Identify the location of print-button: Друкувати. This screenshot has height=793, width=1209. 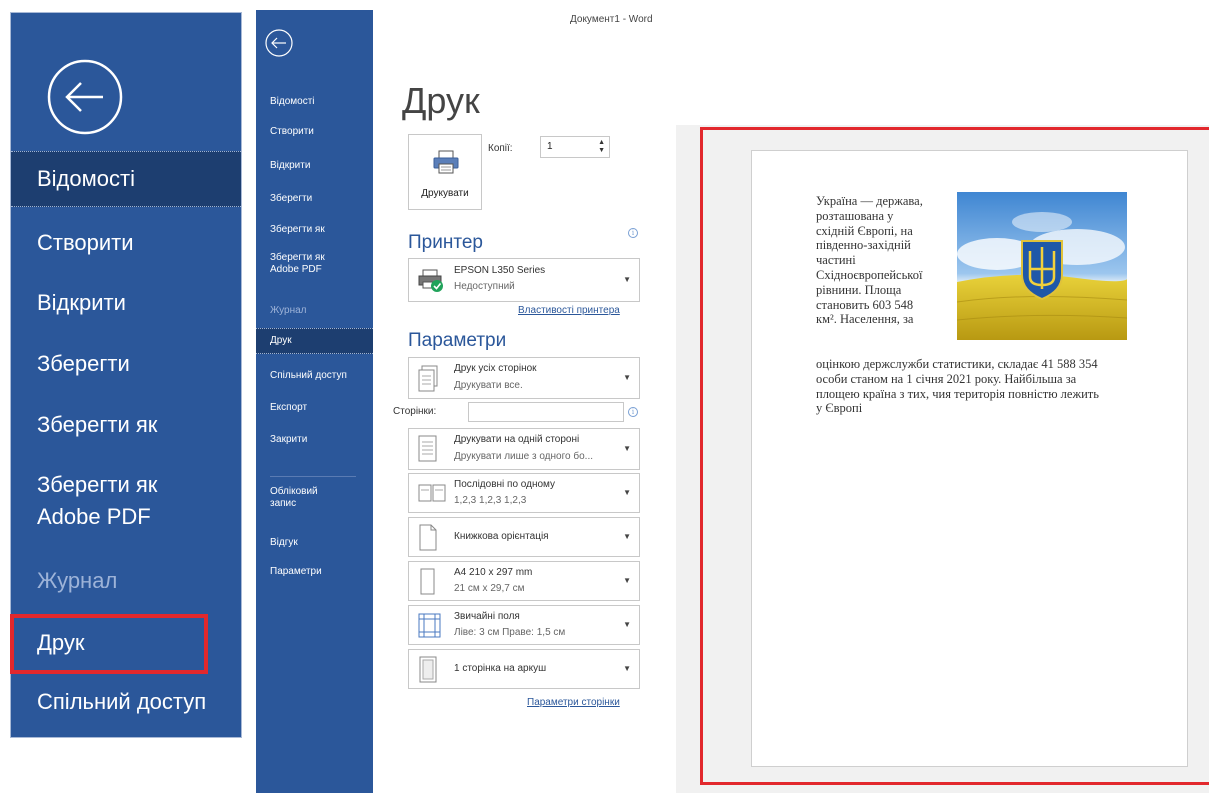
(445, 172).